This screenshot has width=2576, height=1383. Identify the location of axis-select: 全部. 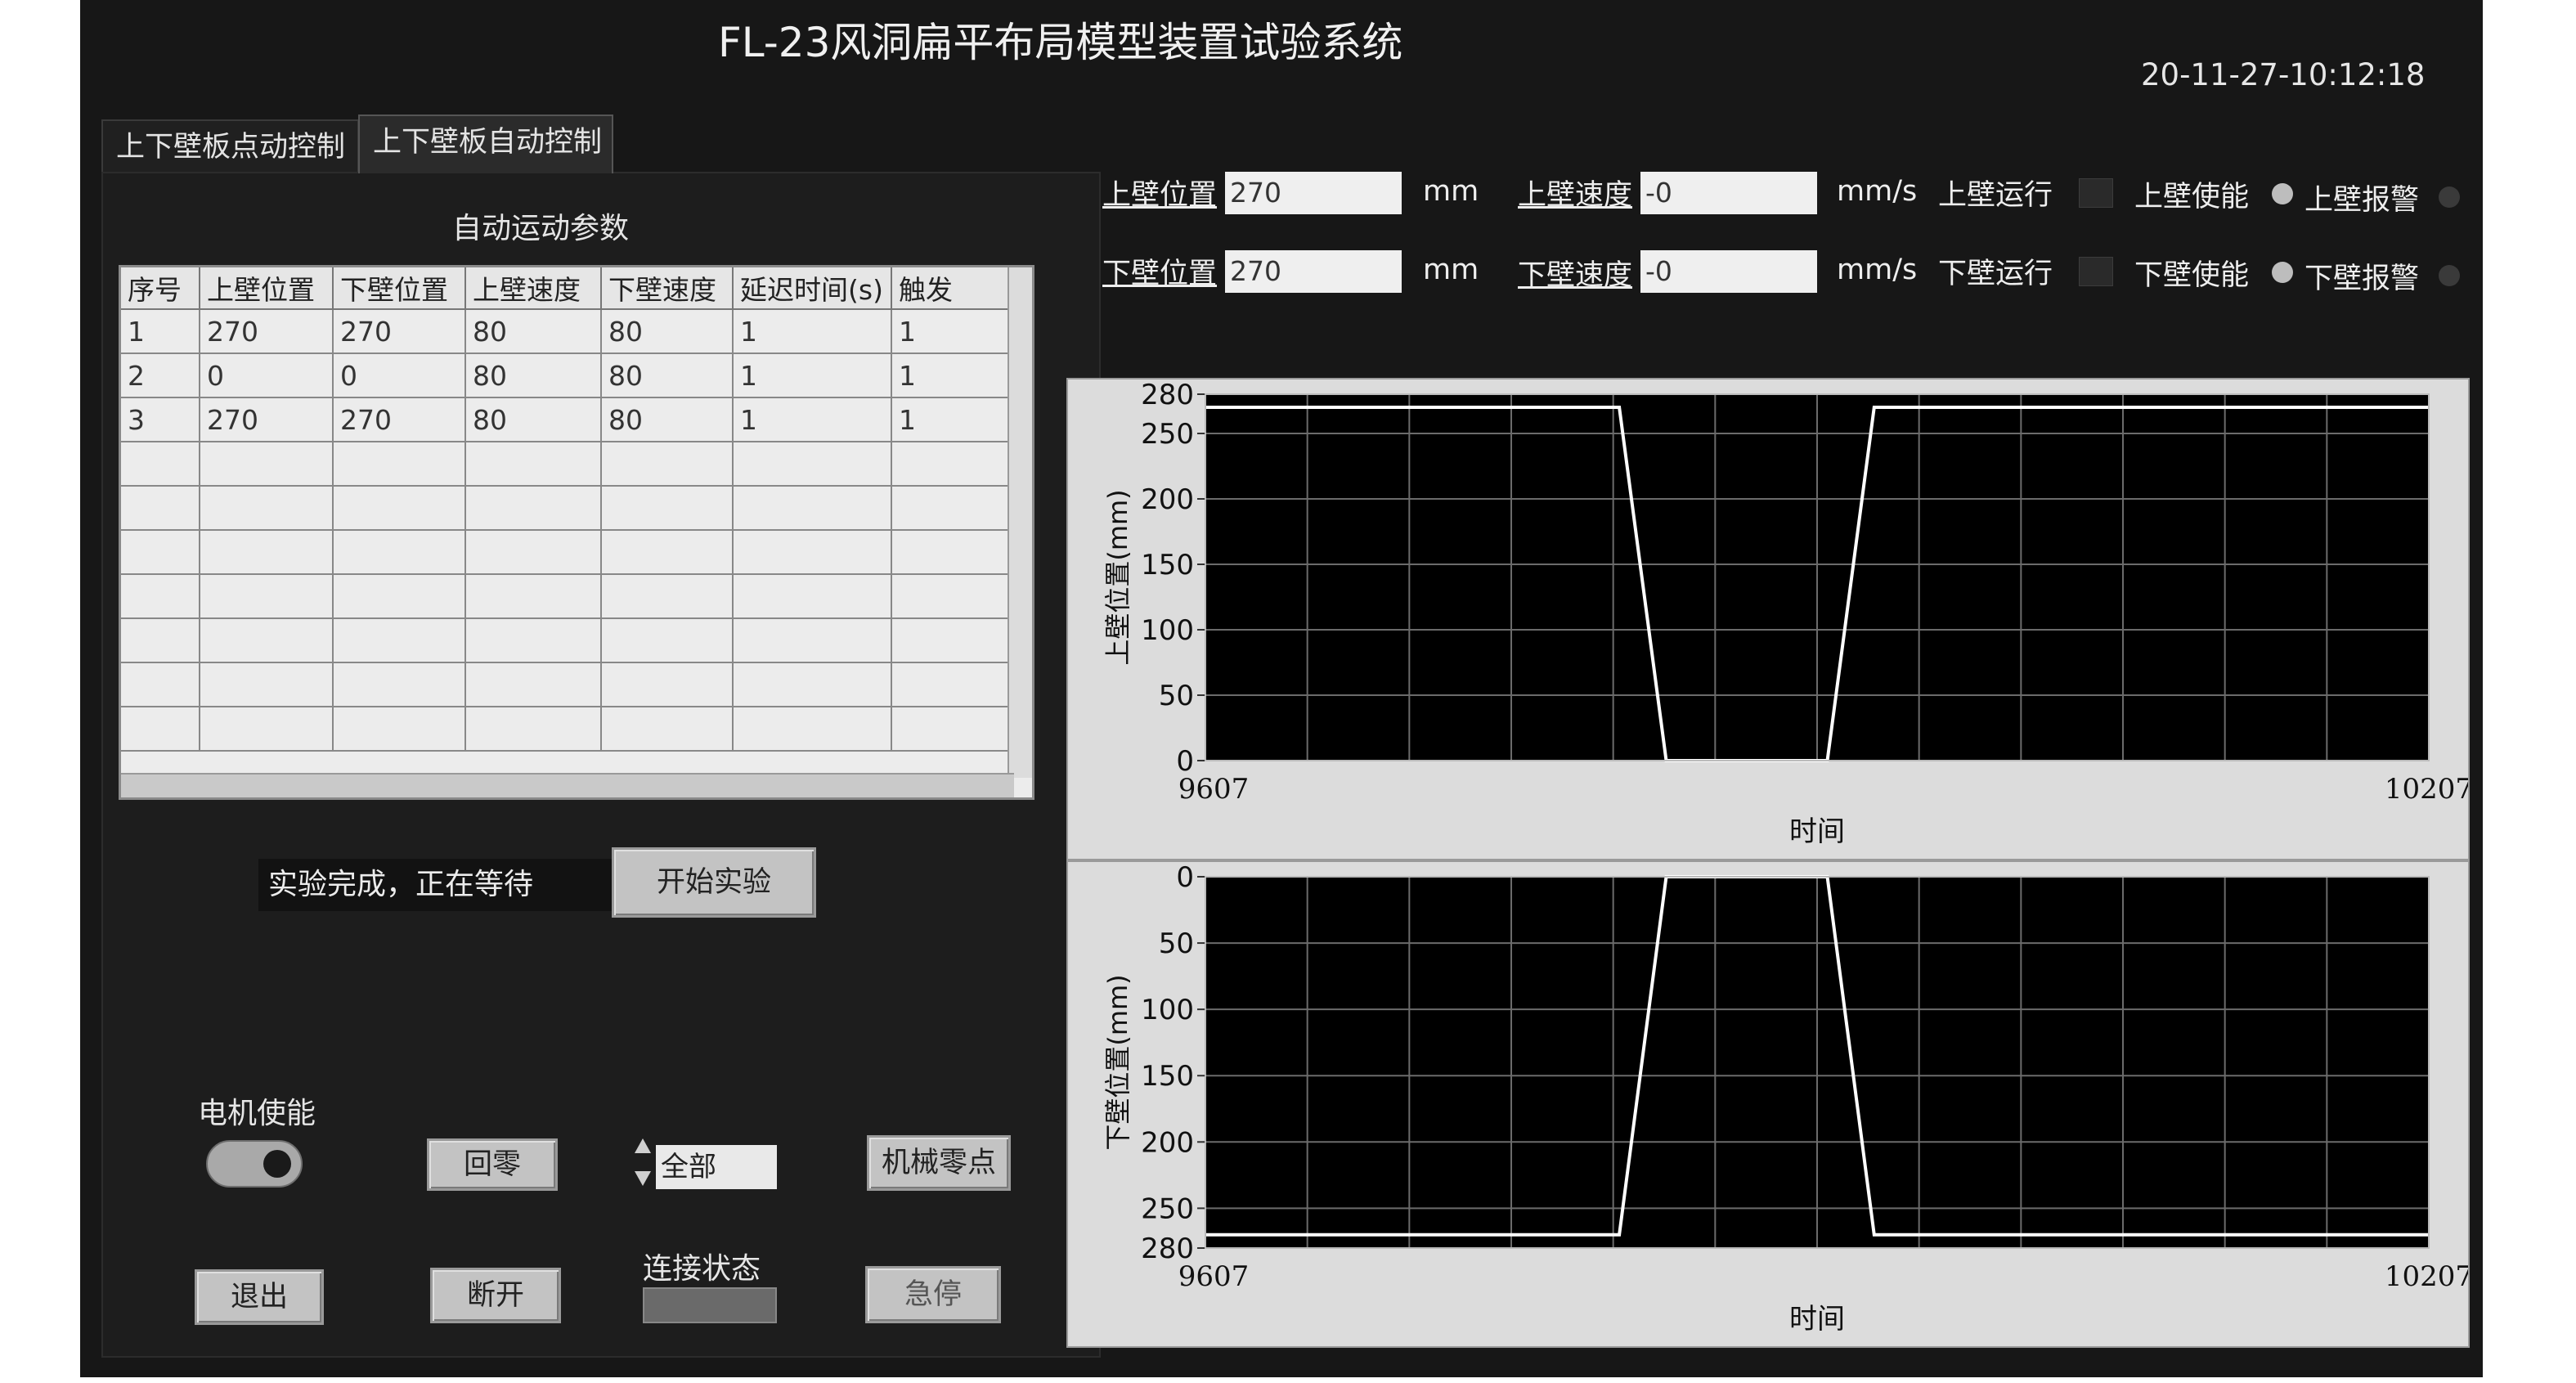
(717, 1167).